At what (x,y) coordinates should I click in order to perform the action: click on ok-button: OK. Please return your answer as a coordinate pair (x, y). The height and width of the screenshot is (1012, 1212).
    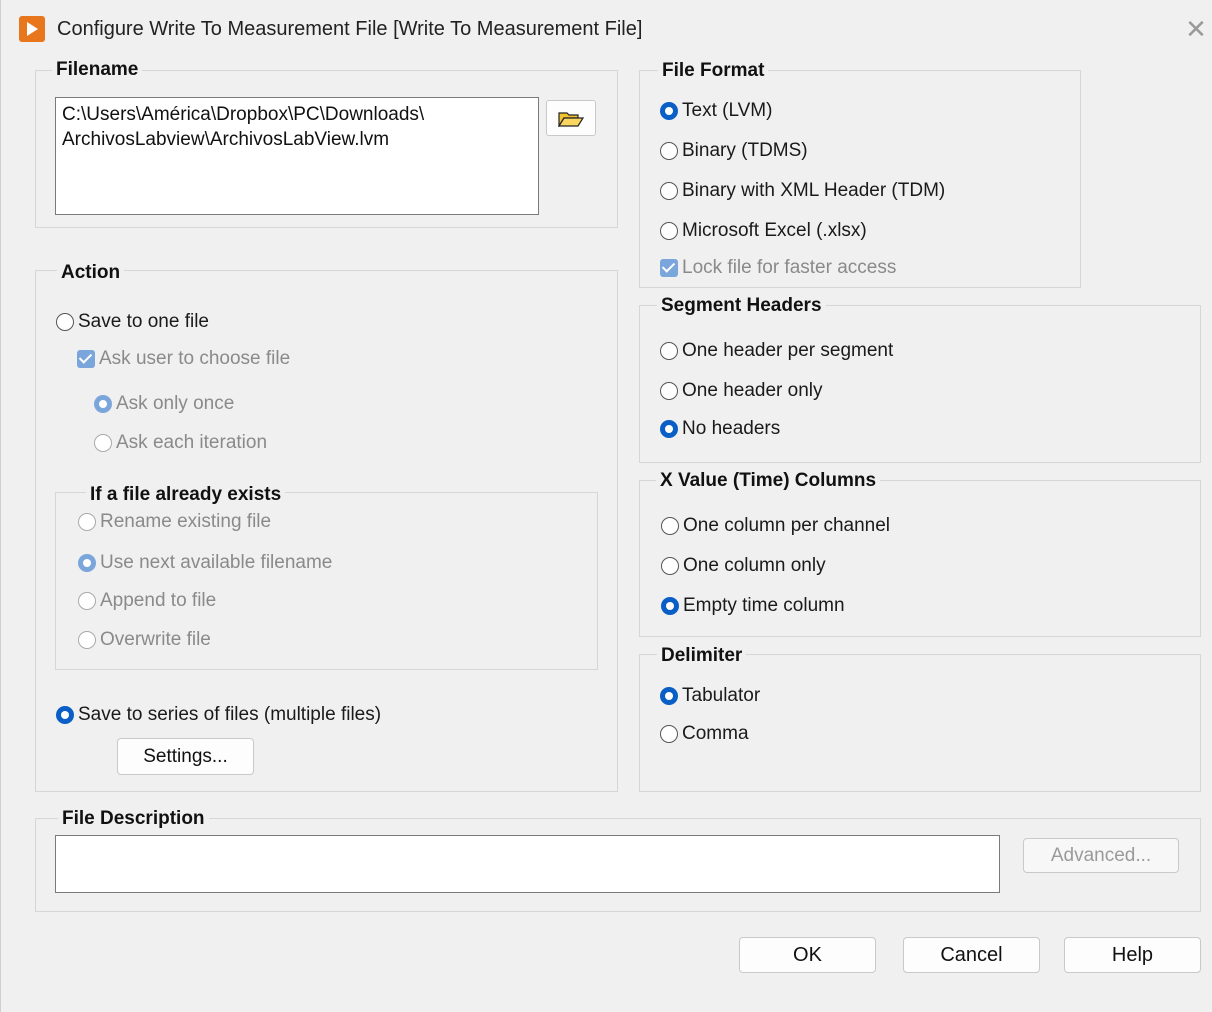
    Looking at the image, I should click on (807, 955).